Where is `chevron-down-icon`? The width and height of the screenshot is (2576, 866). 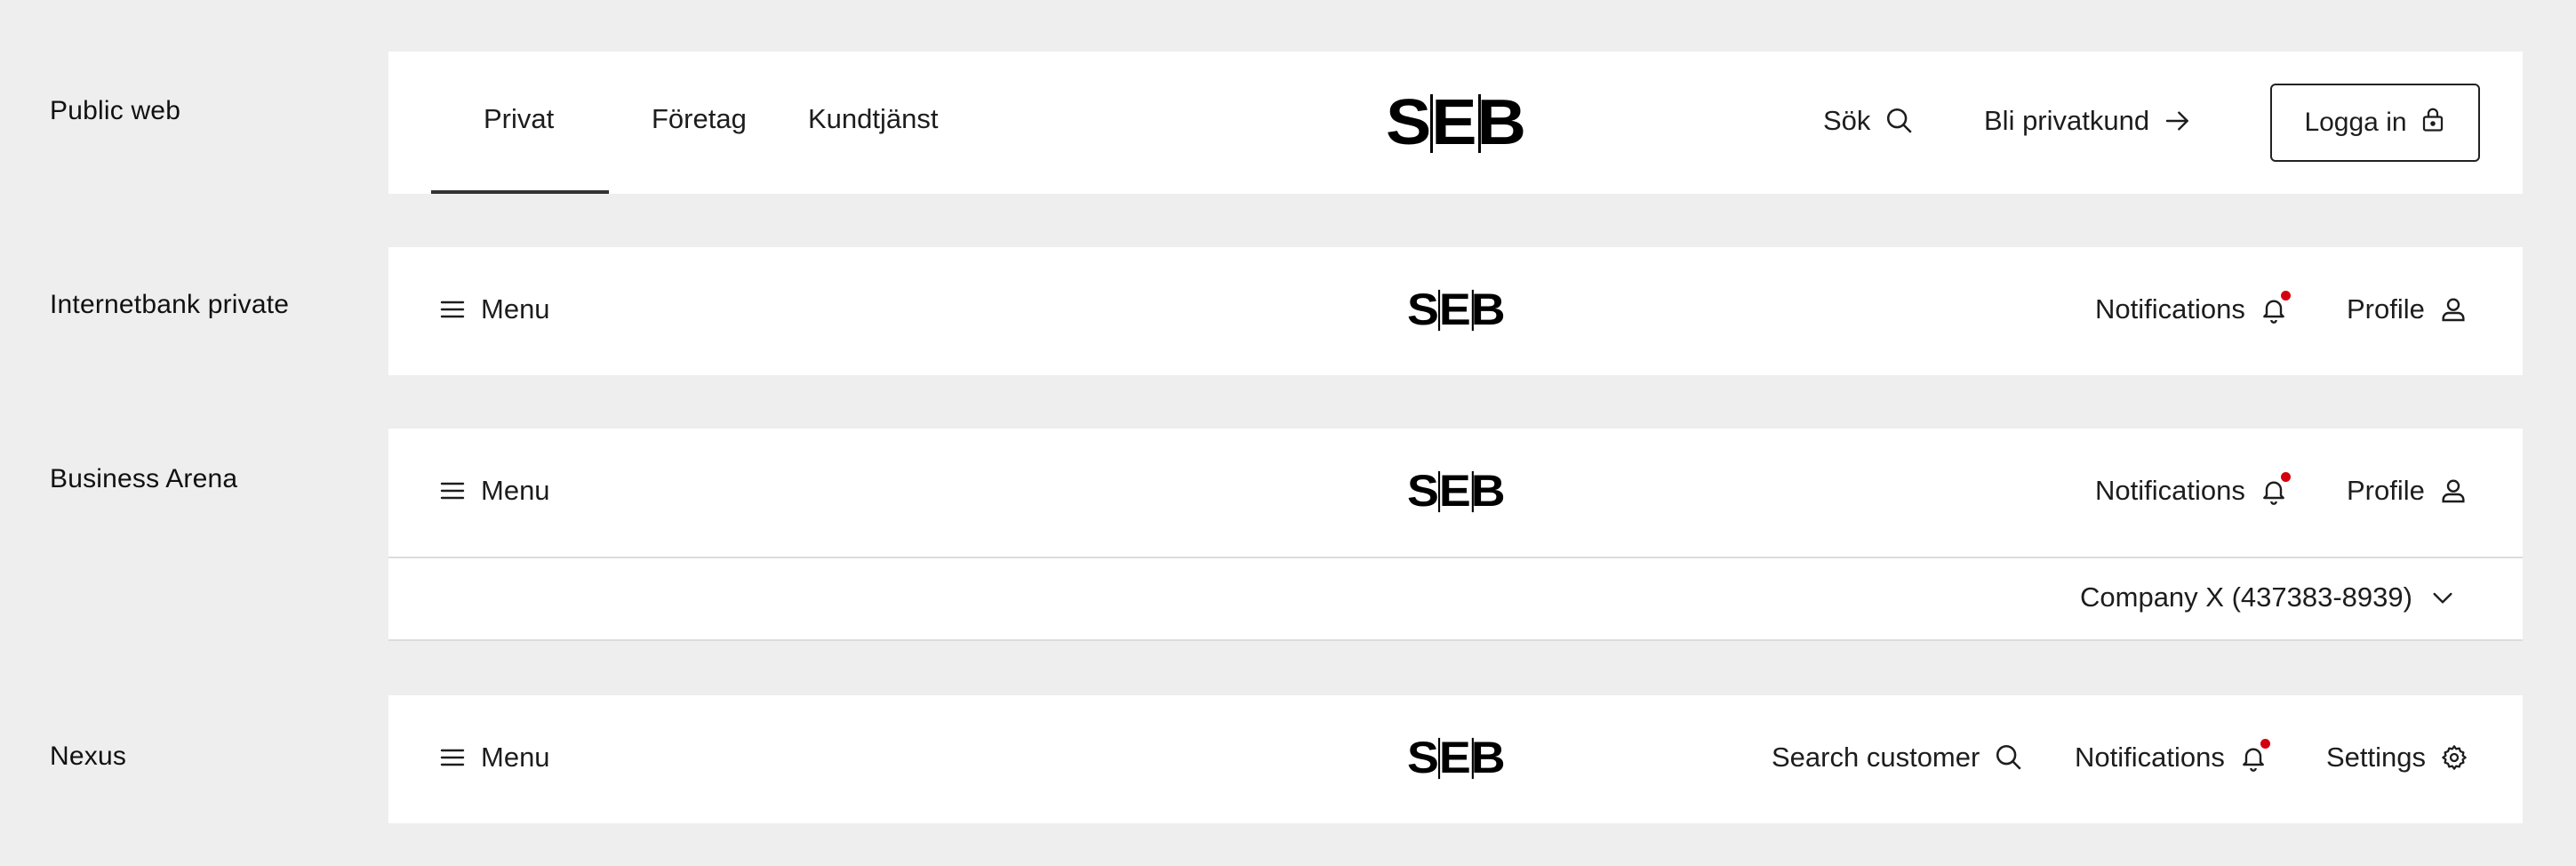 chevron-down-icon is located at coordinates (2442, 597).